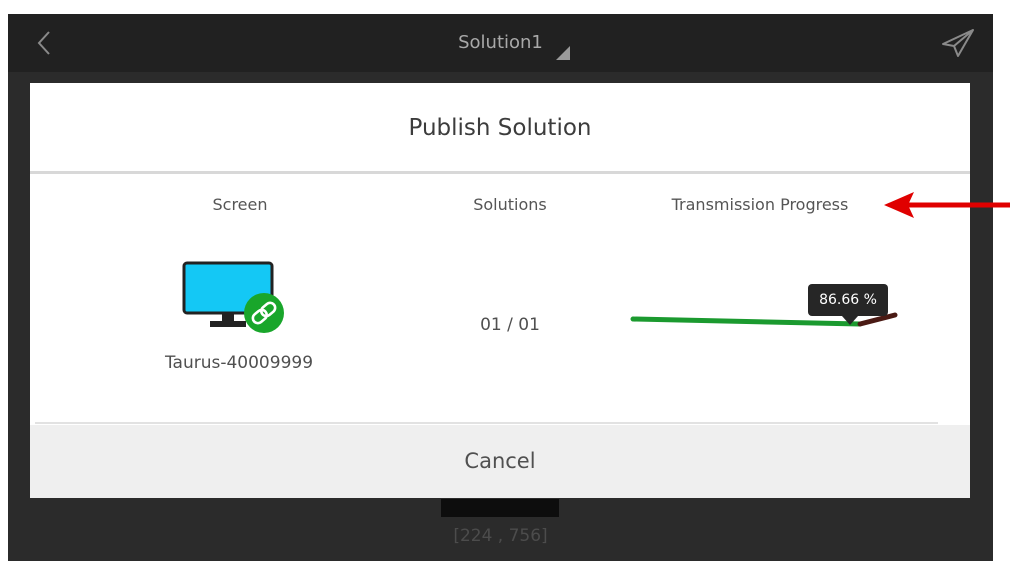 Image resolution: width=1015 pixels, height=561 pixels. I want to click on column-header-progress: Transmission Progress, so click(760, 204).